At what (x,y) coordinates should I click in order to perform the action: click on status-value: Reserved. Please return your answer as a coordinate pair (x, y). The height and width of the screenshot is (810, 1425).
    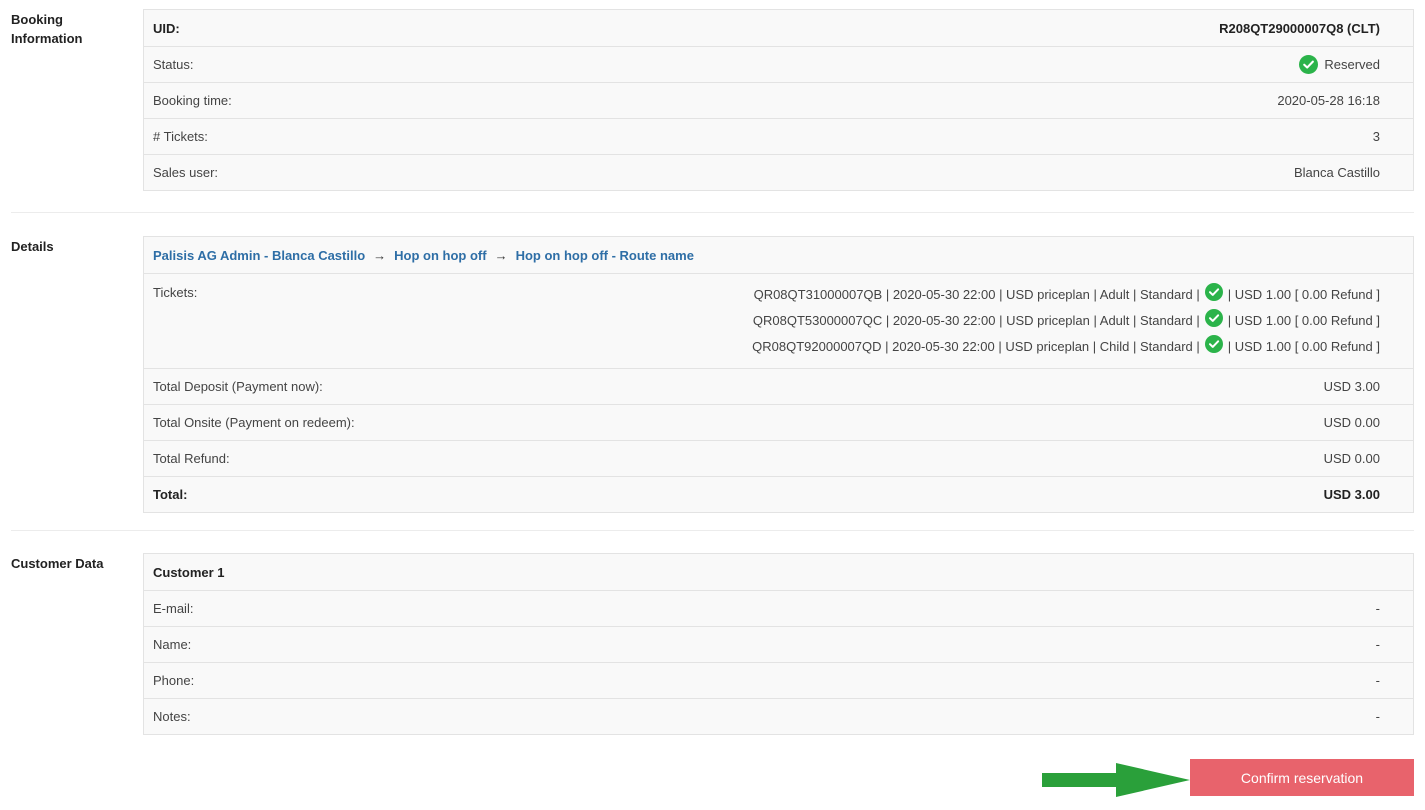
    Looking at the image, I should click on (1352, 64).